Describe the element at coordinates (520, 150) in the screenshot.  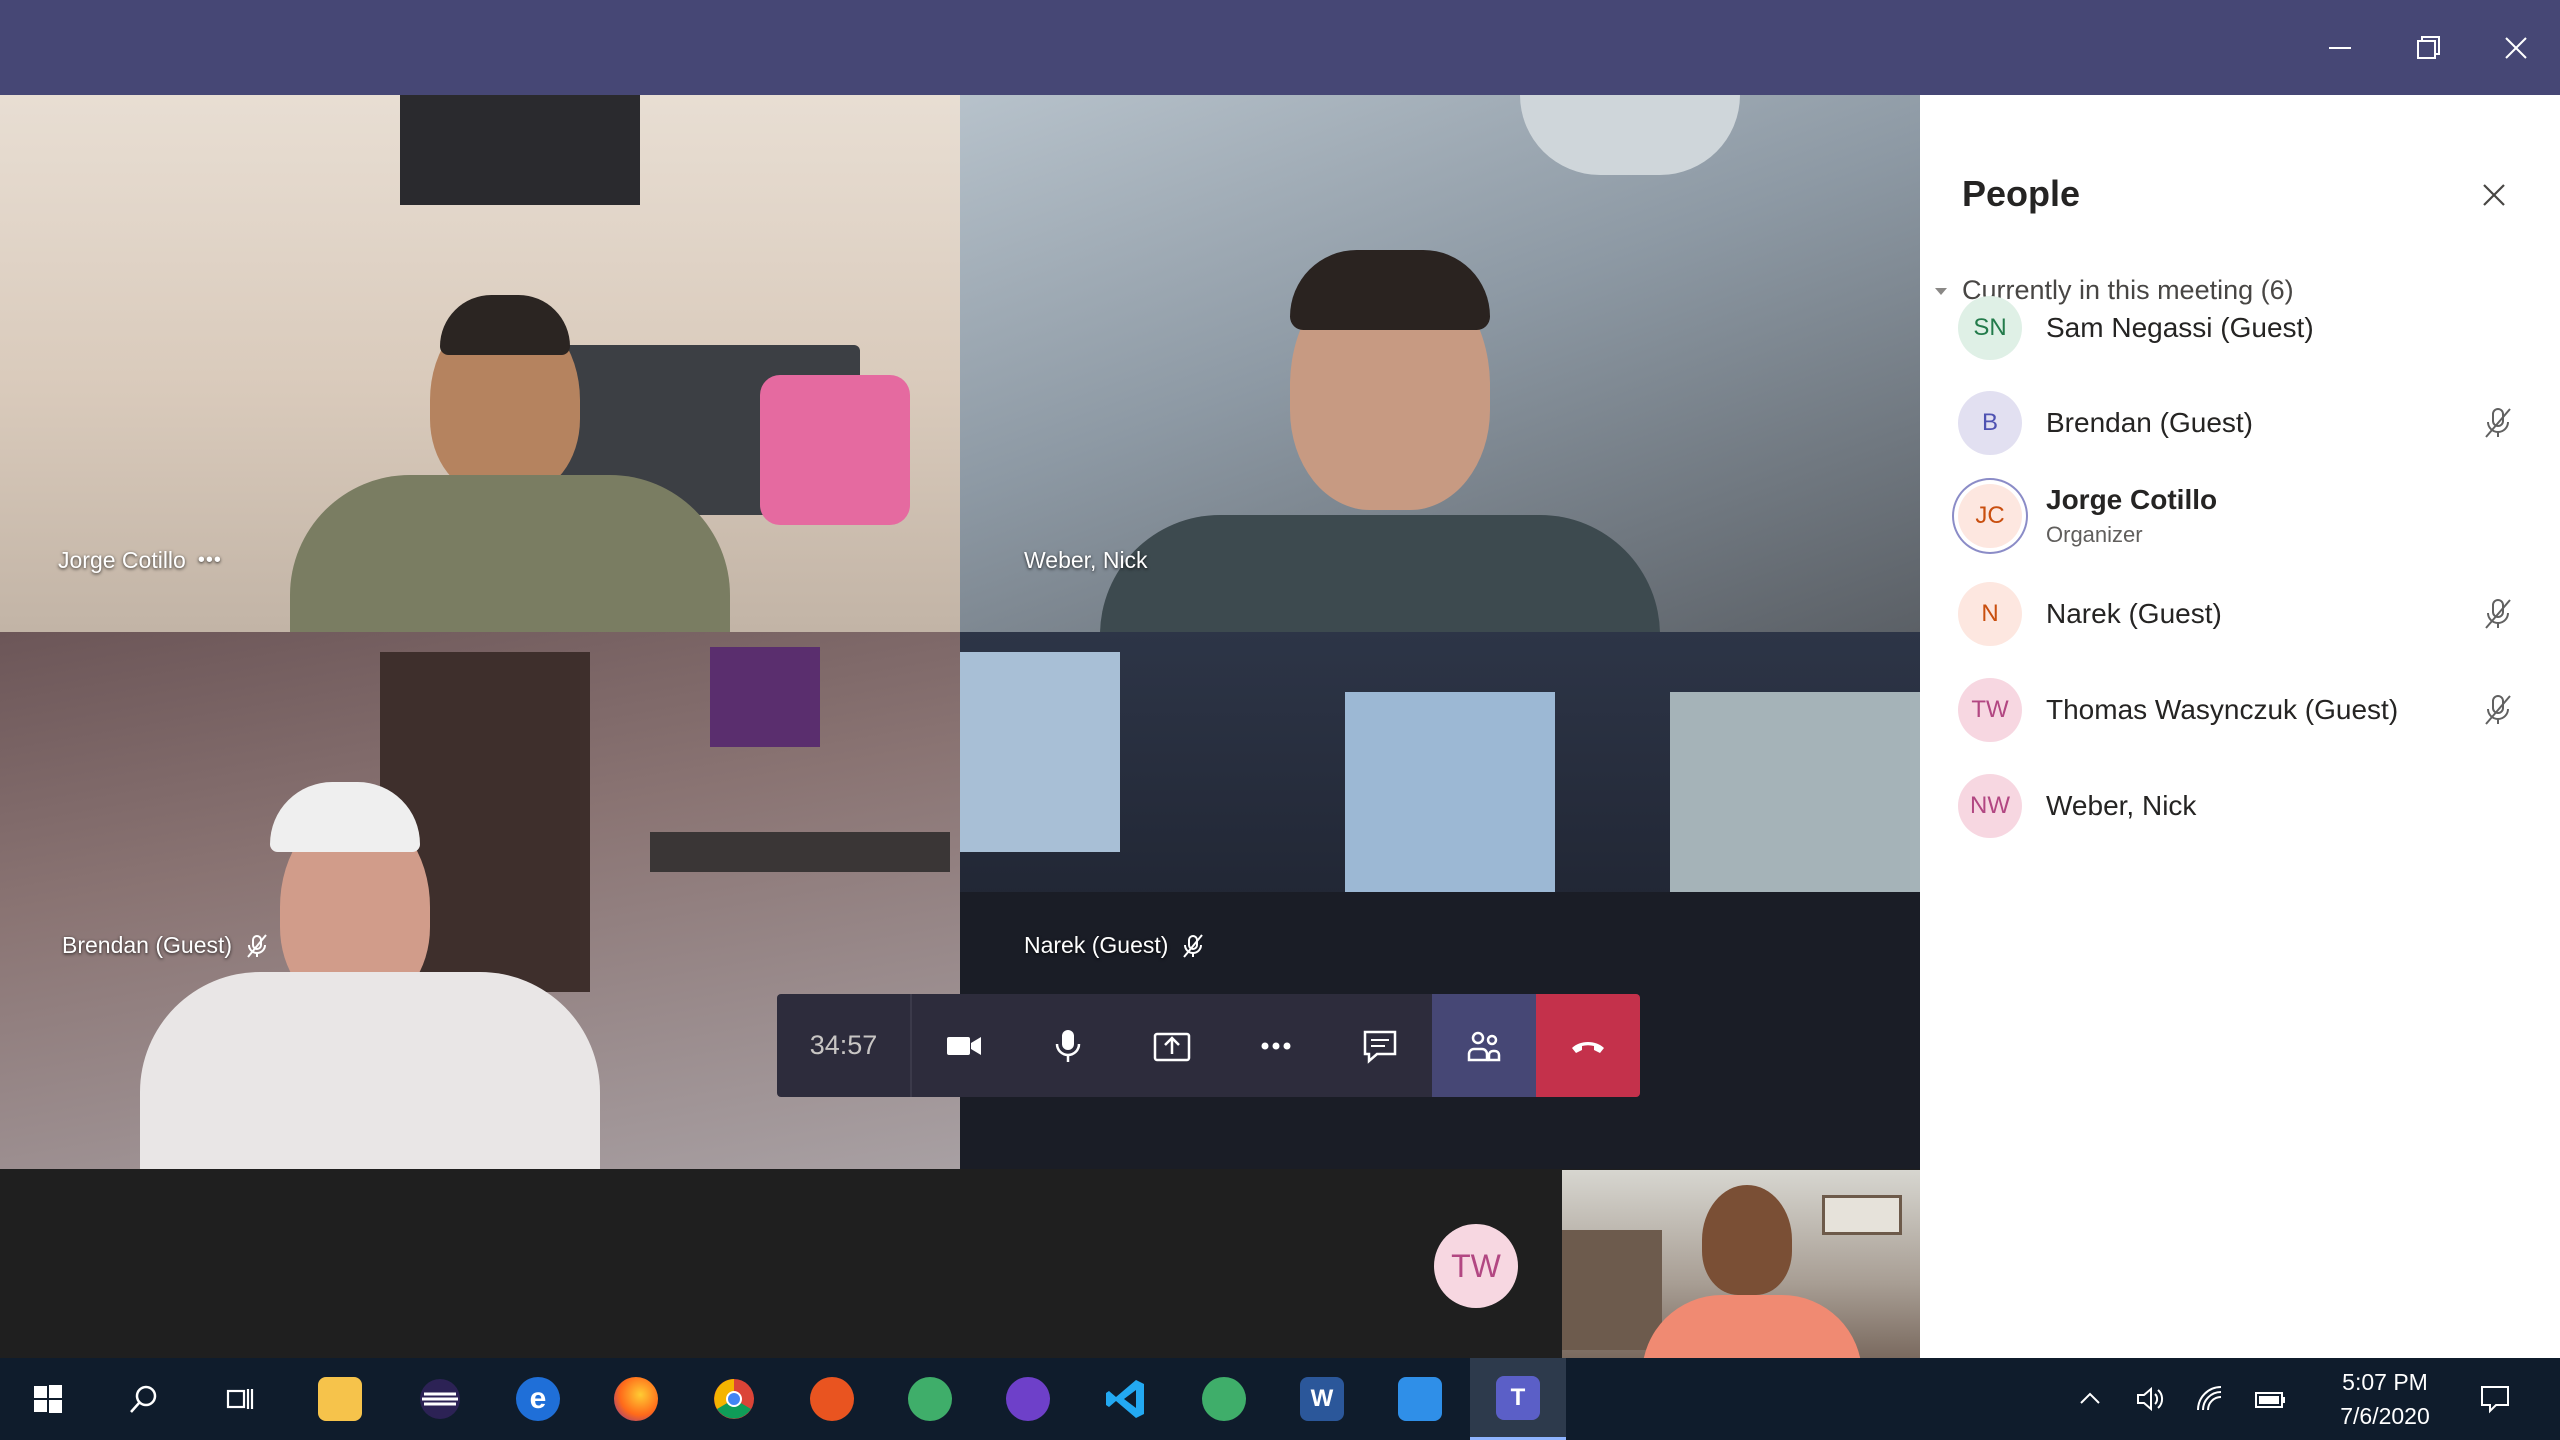
I see `tv-image` at that location.